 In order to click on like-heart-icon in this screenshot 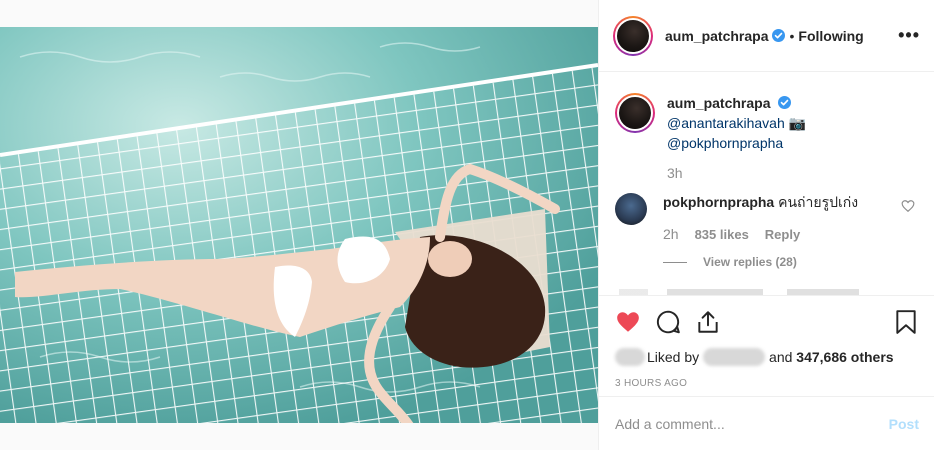, I will do `click(628, 322)`.